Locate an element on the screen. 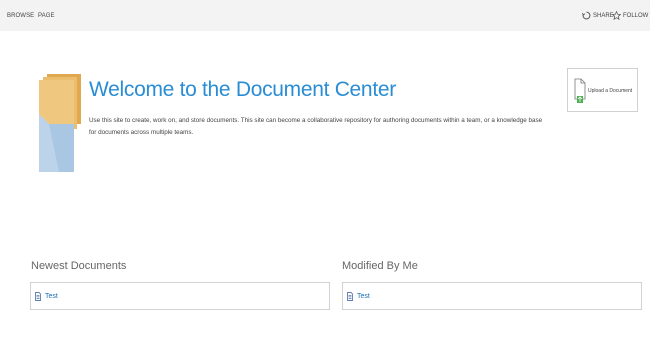 The height and width of the screenshot is (338, 650). tab-page: PAGE is located at coordinates (46, 16).